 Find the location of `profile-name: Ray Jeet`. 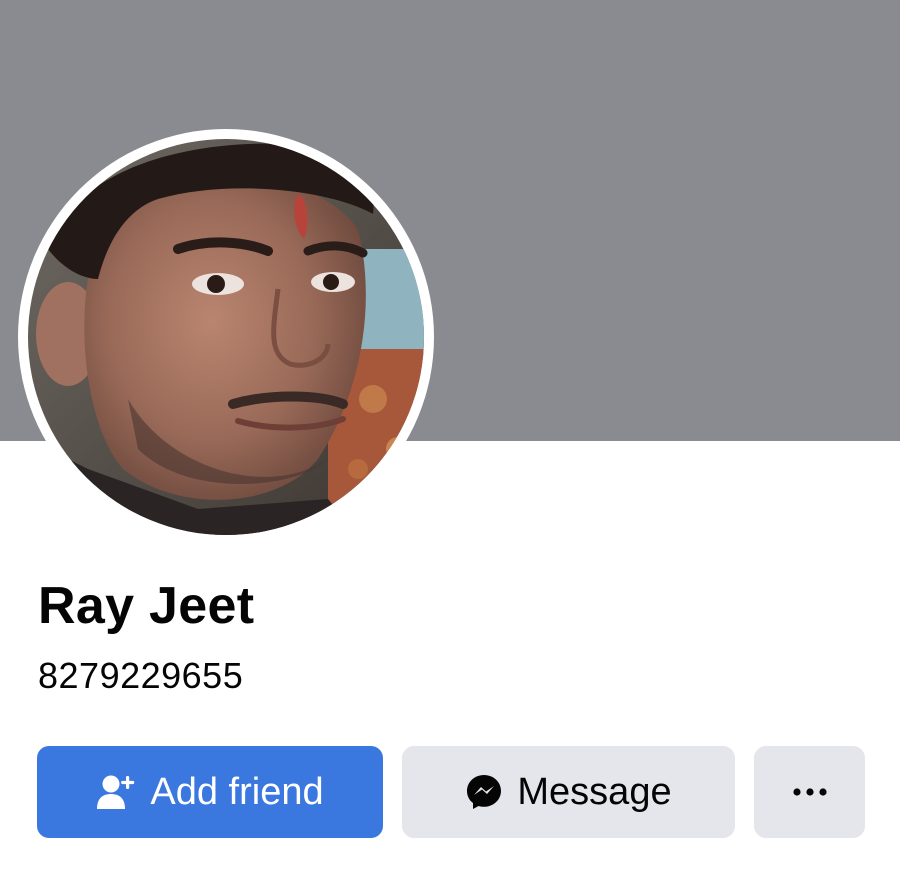

profile-name: Ray Jeet is located at coordinates (146, 606).